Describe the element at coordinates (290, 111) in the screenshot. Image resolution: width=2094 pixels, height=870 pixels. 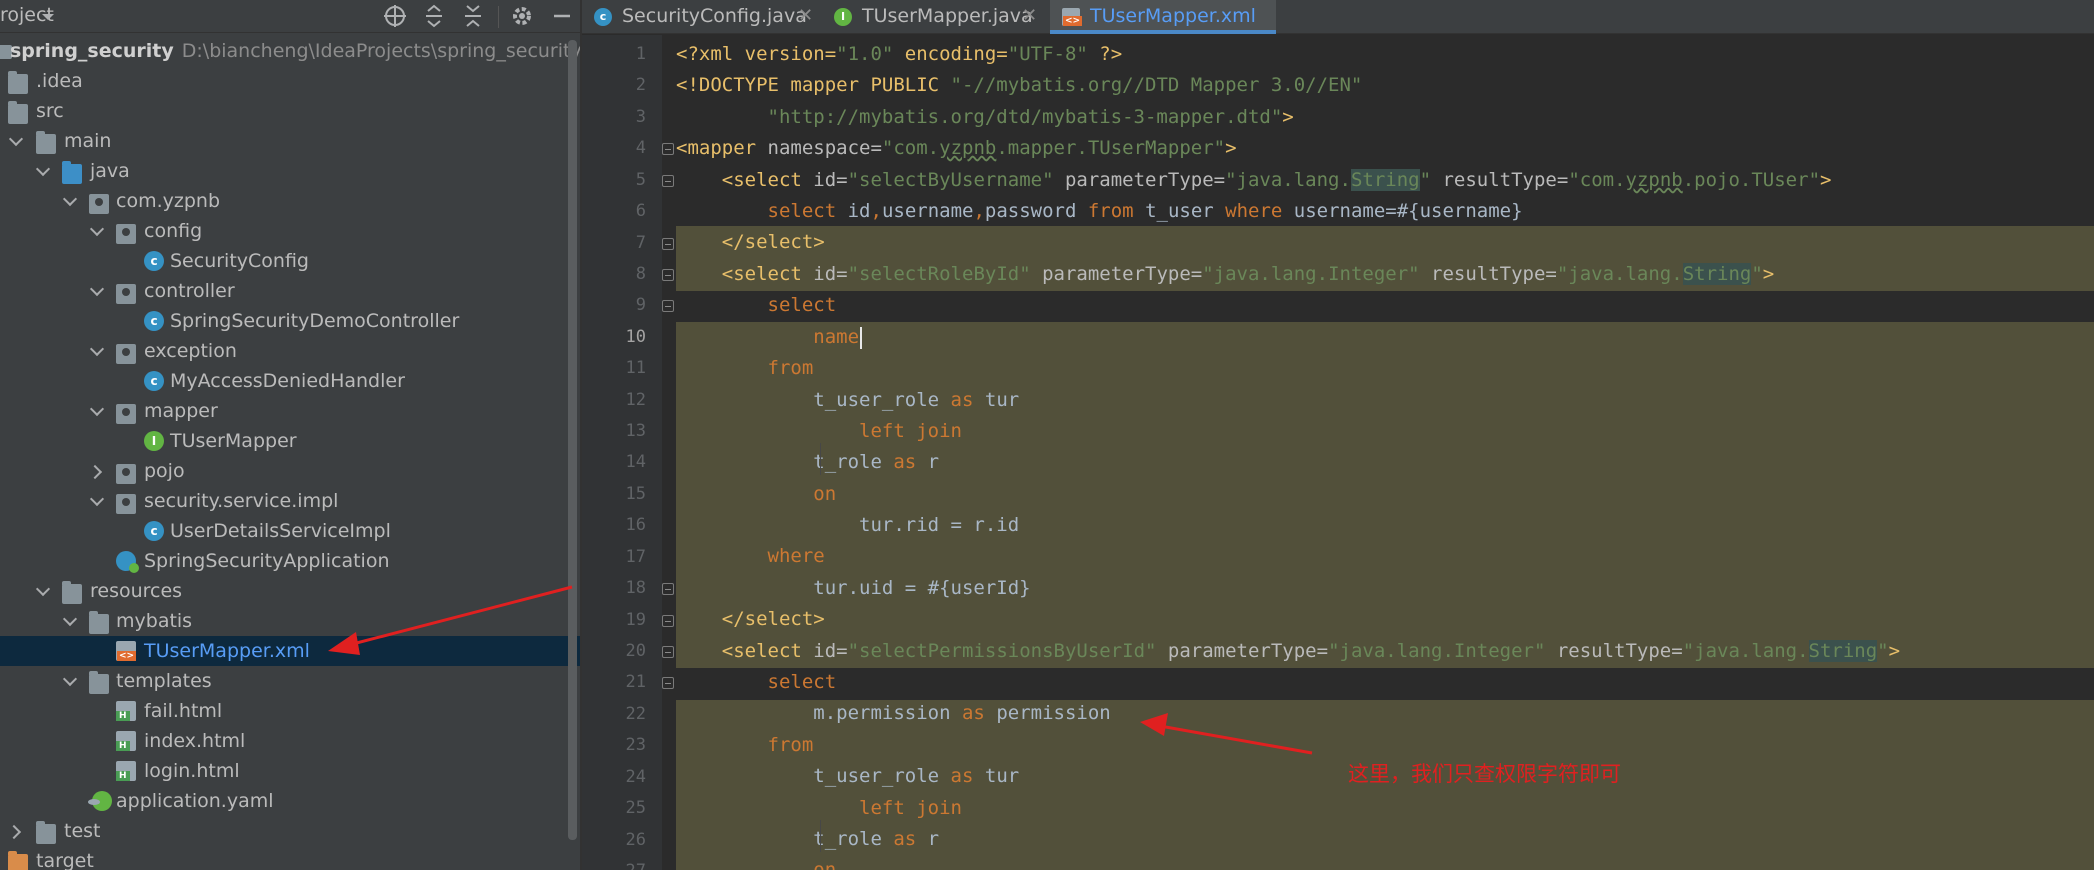
I see `tree-item-src: src` at that location.